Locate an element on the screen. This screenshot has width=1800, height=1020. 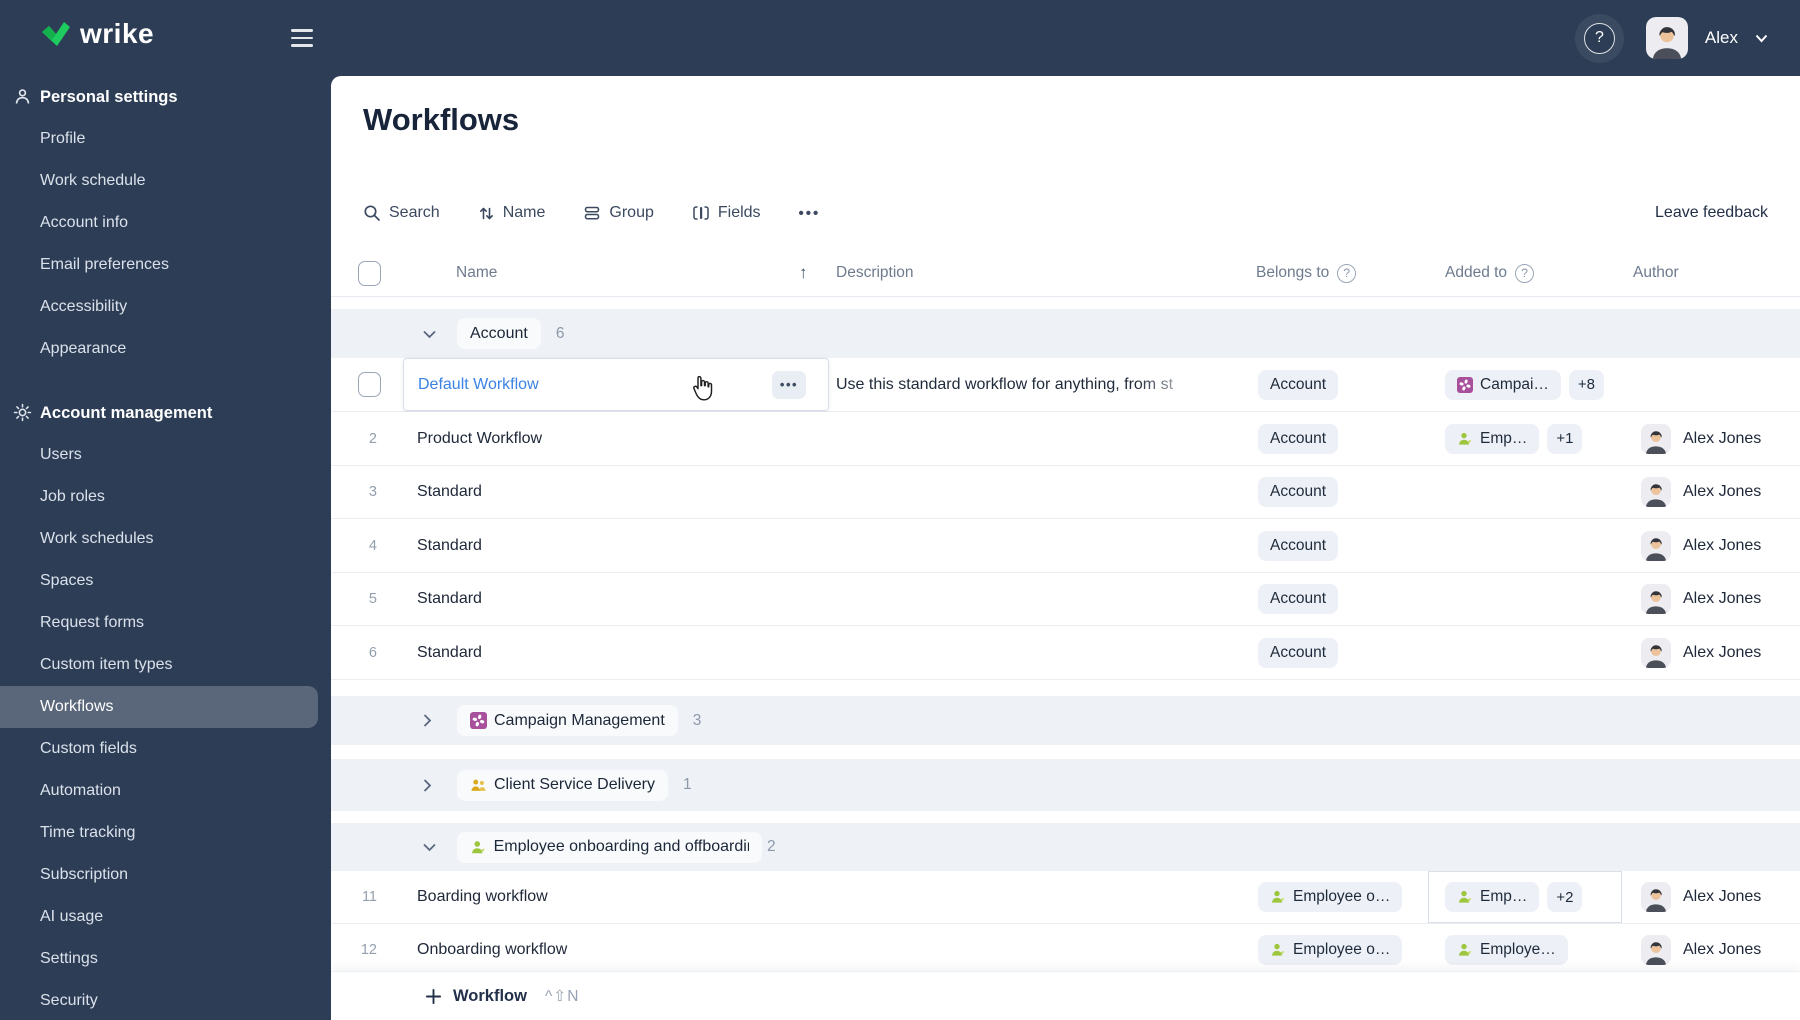
workflow-link: Default Workflow is located at coordinates (478, 385).